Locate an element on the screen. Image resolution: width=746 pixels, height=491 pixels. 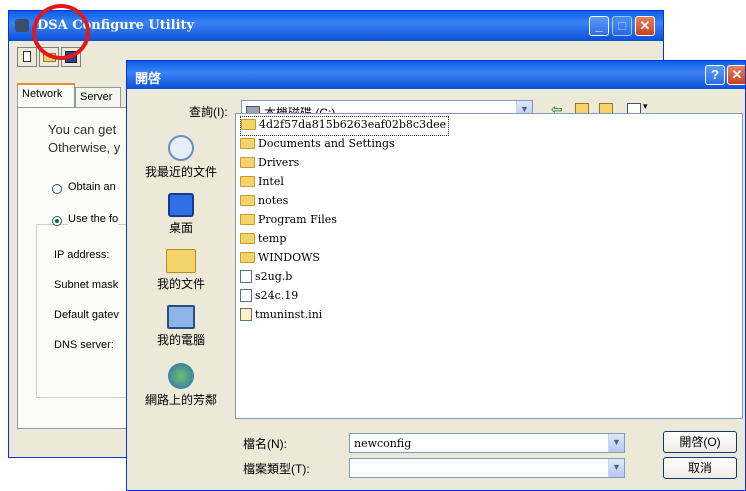
file-list-item: 4d2f57da815b6263eaf02b8c3dee is located at coordinates (345, 126).